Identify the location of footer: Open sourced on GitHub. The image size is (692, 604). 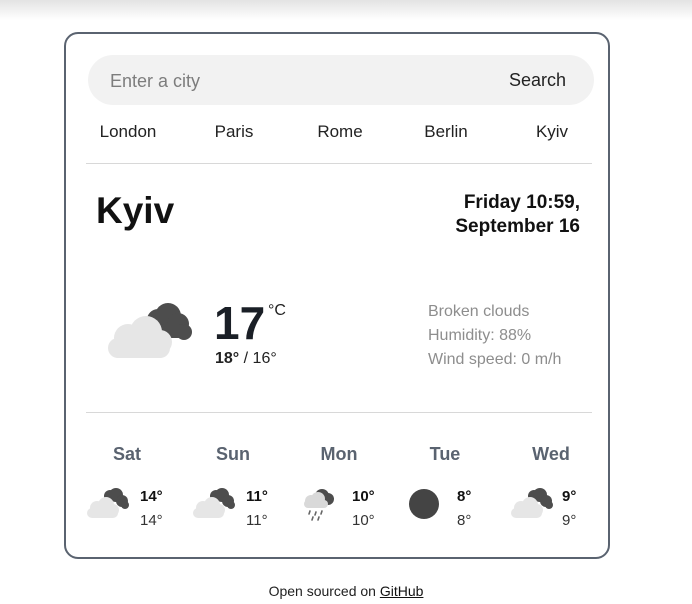
(346, 591).